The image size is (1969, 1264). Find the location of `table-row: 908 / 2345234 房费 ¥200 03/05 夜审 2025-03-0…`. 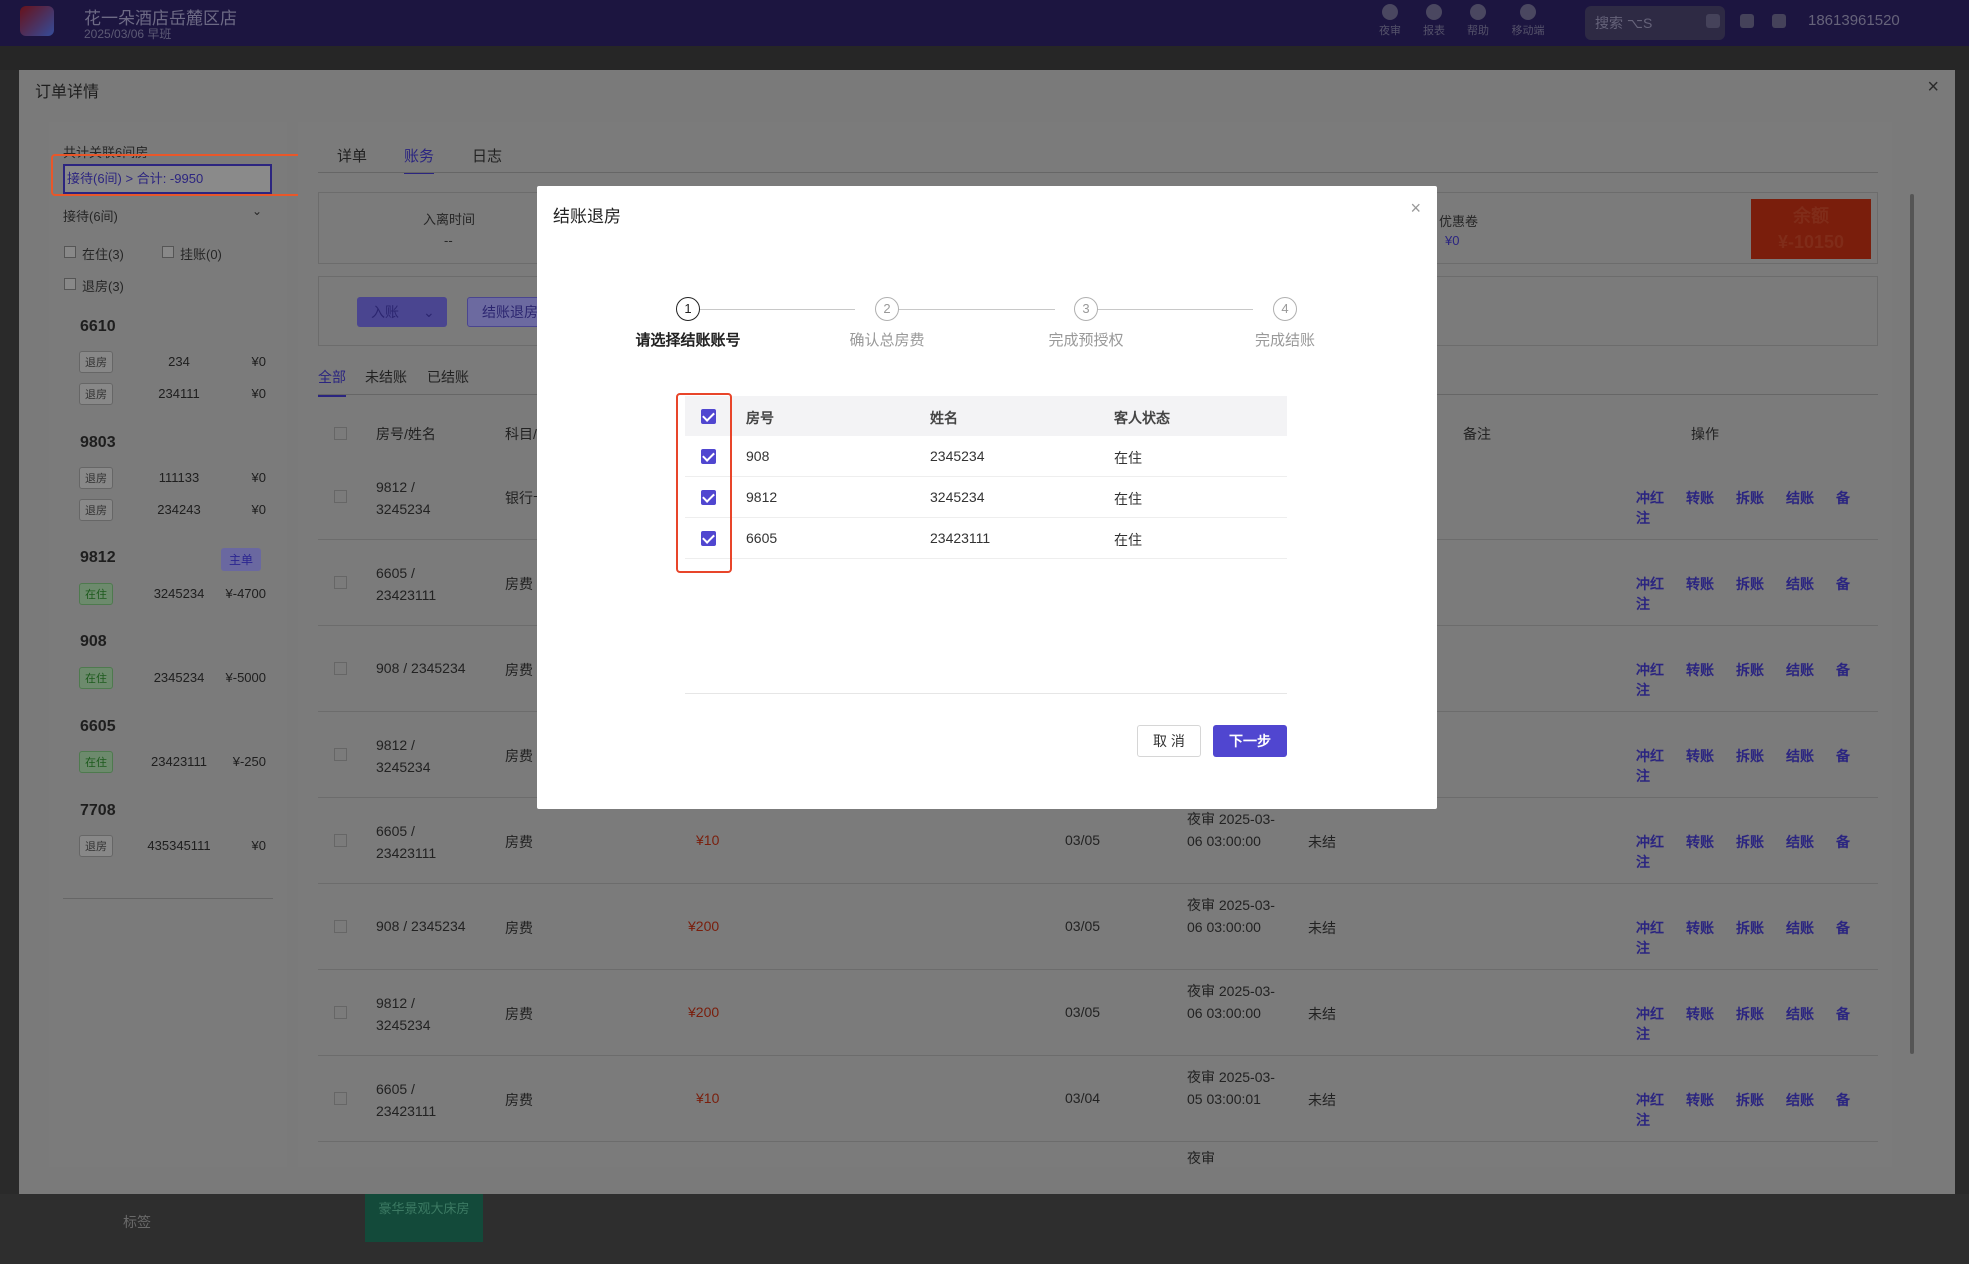

table-row: 908 / 2345234 房费 ¥200 03/05 夜审 2025-03-0… is located at coordinates (1098, 927).